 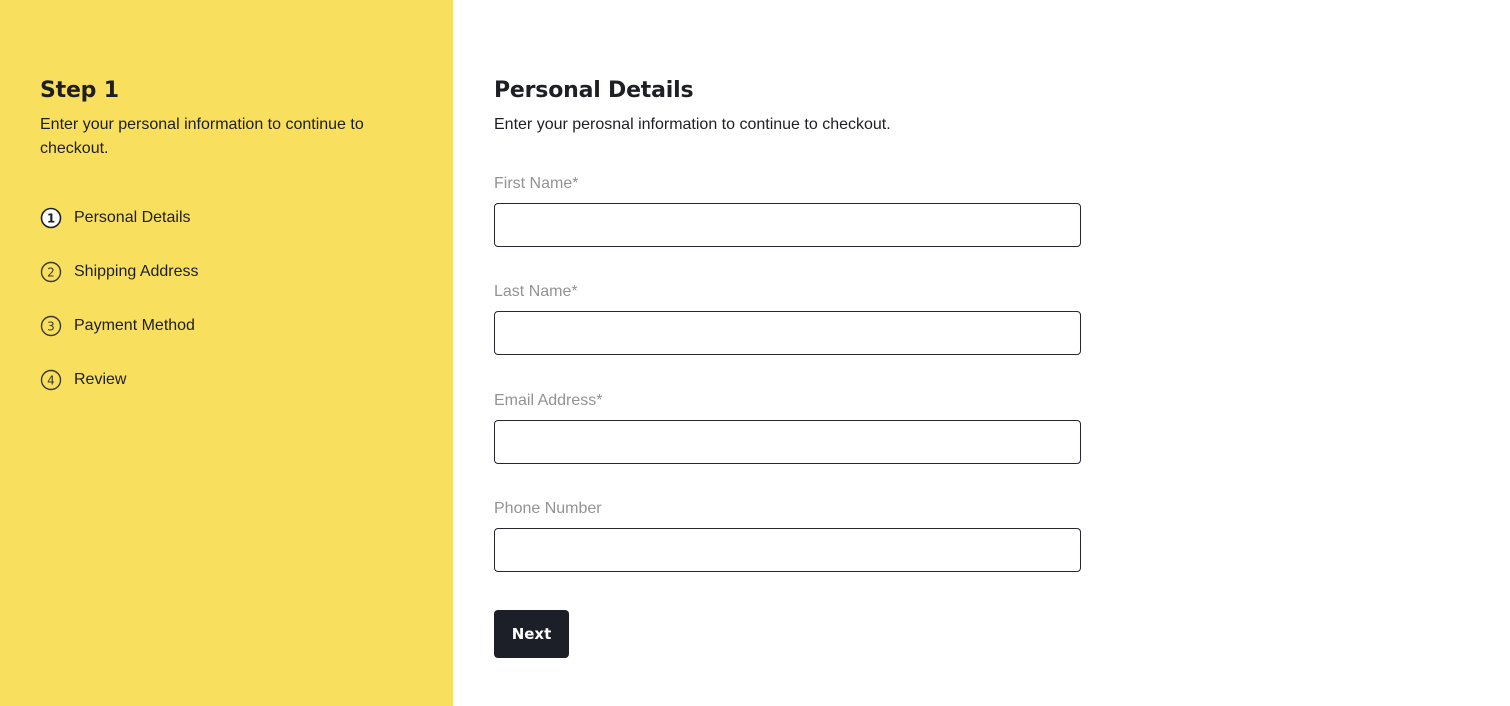 I want to click on step-label: Payment Method, so click(x=134, y=325).